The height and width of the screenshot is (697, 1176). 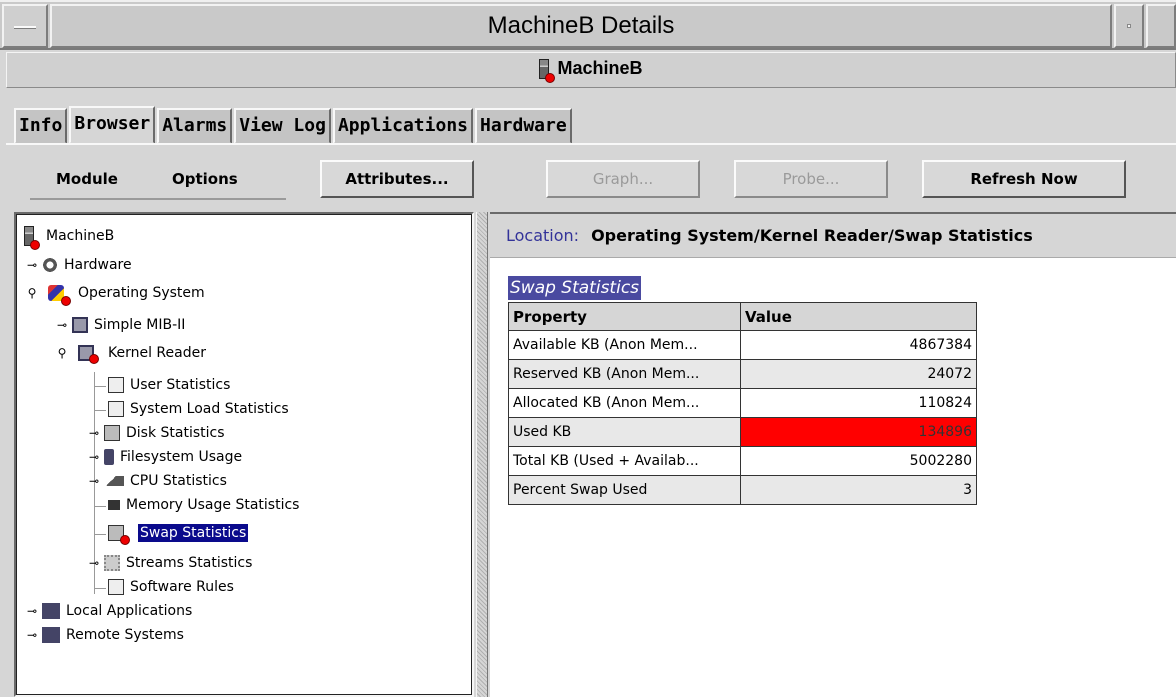 What do you see at coordinates (742, 490) in the screenshot?
I see `table-row: Percent Swap Used 3` at bounding box center [742, 490].